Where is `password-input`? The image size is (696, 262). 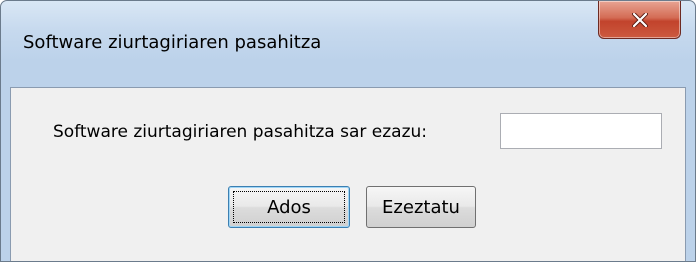 password-input is located at coordinates (581, 131).